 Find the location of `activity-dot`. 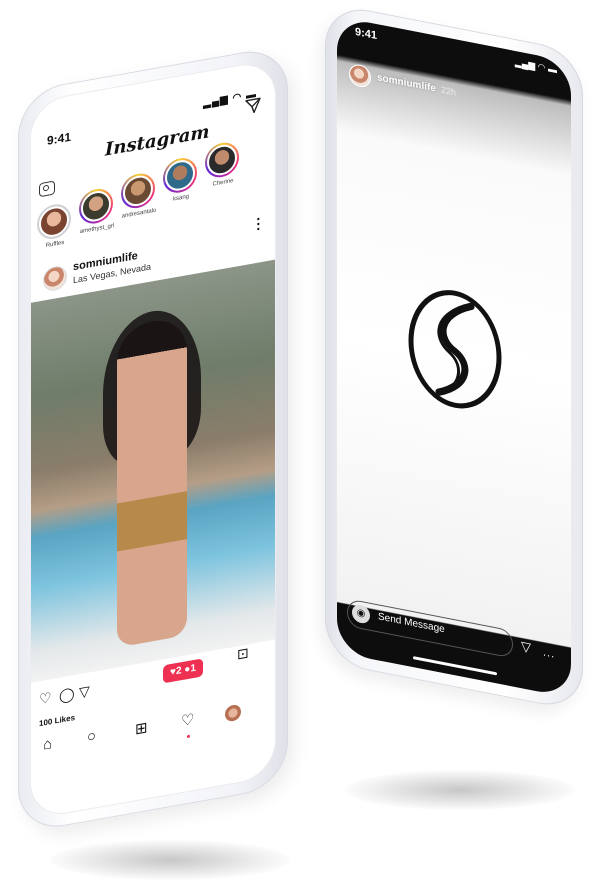

activity-dot is located at coordinates (188, 736).